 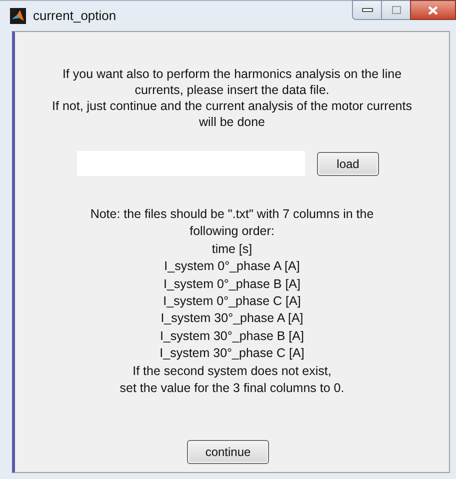 What do you see at coordinates (232, 301) in the screenshot?
I see `note-text: I_system 0°_phase C [A]` at bounding box center [232, 301].